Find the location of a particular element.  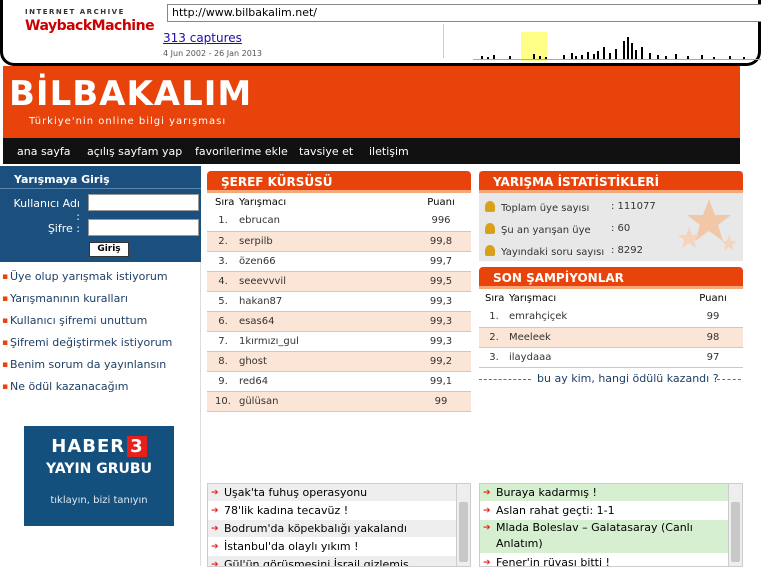

password-input is located at coordinates (143, 227).